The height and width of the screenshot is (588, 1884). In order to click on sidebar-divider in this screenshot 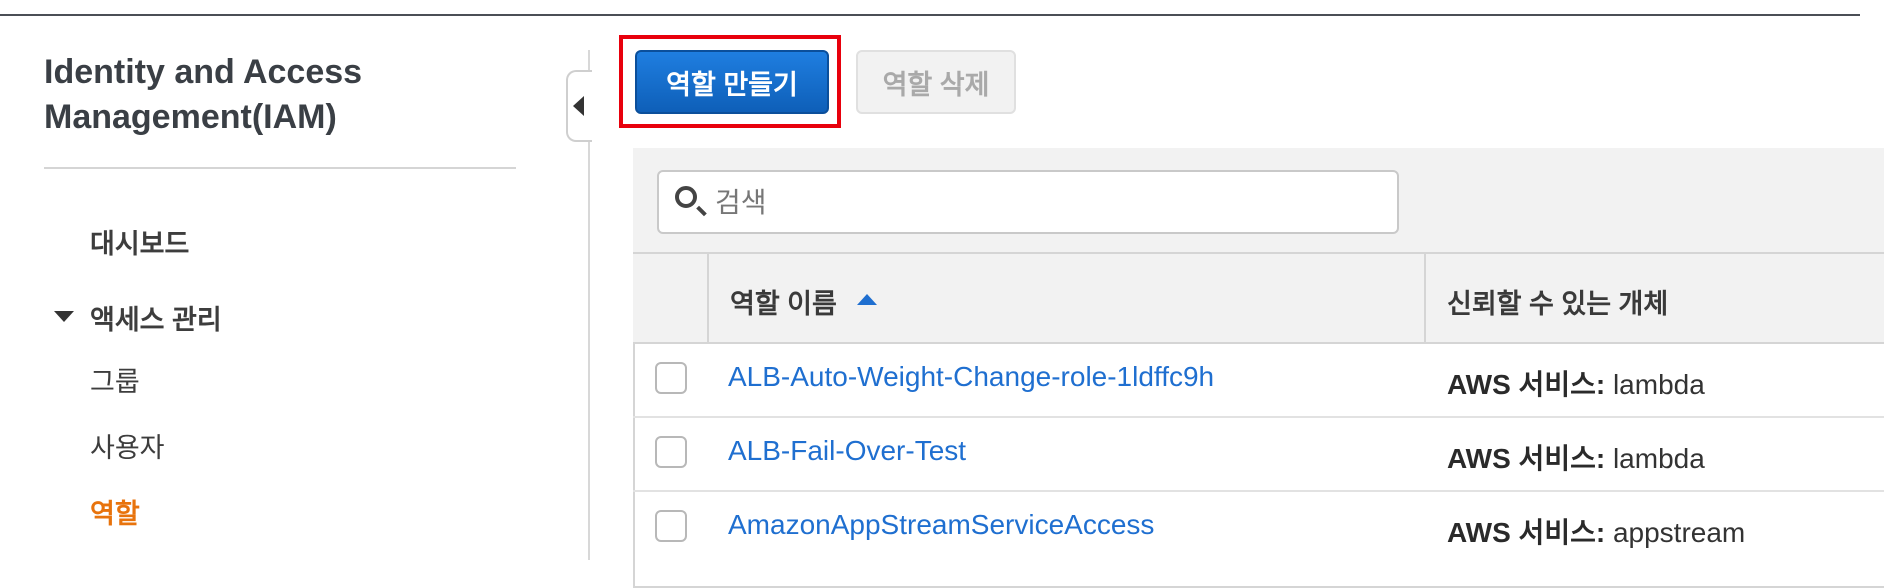, I will do `click(280, 168)`.